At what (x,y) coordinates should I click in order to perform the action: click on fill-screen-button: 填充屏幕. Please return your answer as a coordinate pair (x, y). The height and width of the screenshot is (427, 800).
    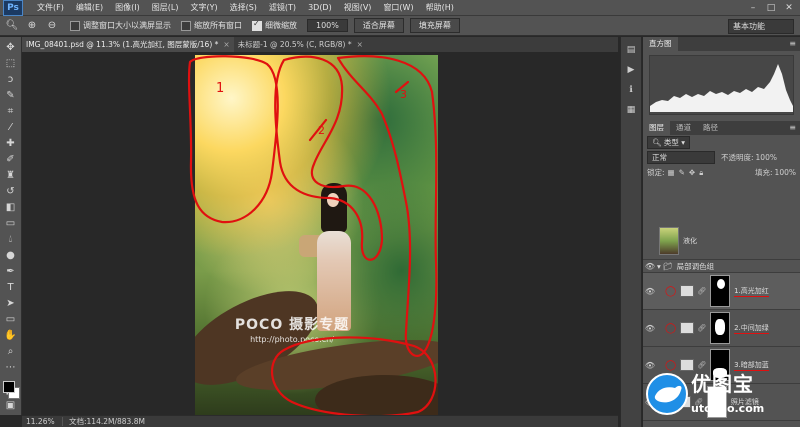
    Looking at the image, I should click on (434, 25).